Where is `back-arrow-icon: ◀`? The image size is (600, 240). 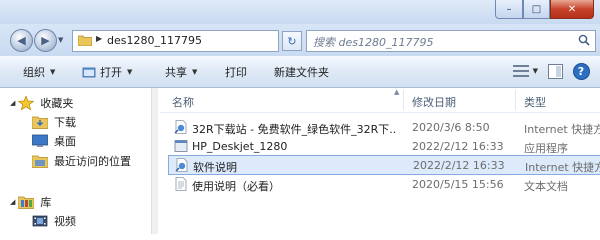 back-arrow-icon: ◀ is located at coordinates (21, 40).